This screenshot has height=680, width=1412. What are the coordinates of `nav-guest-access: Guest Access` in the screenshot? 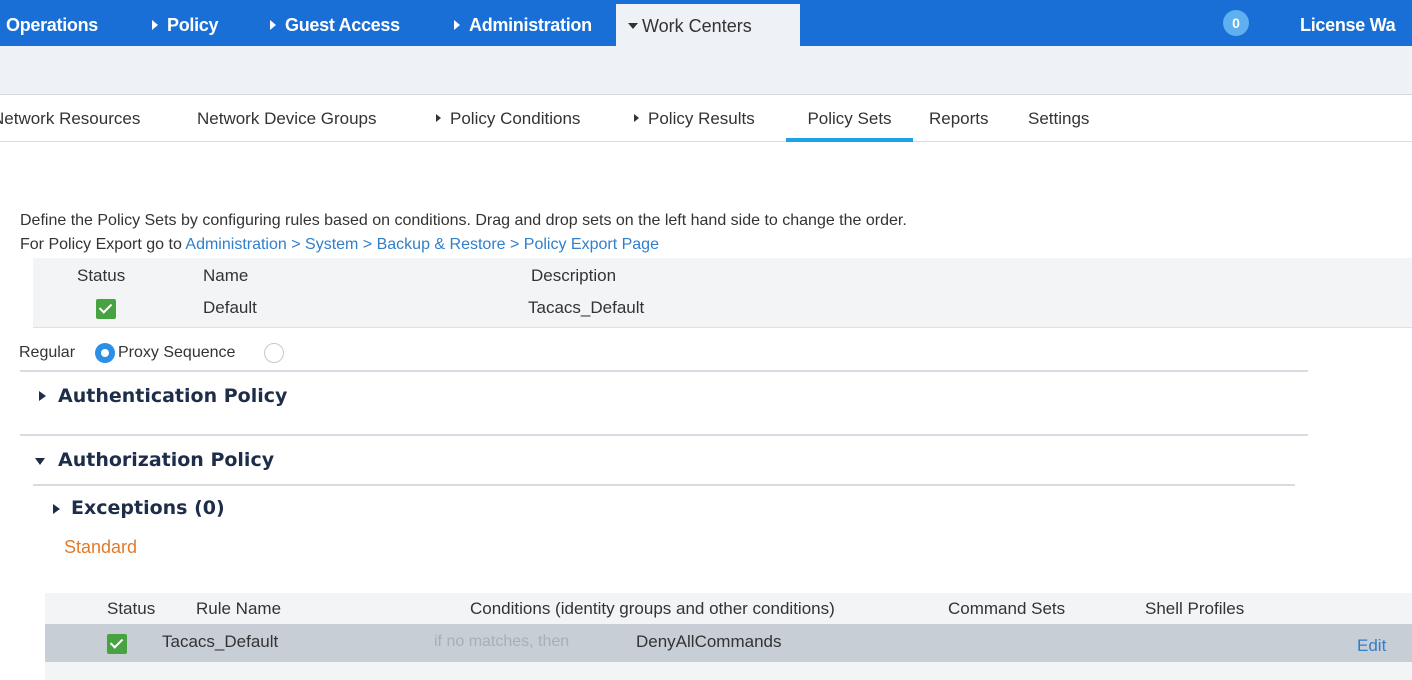 It's located at (335, 23).